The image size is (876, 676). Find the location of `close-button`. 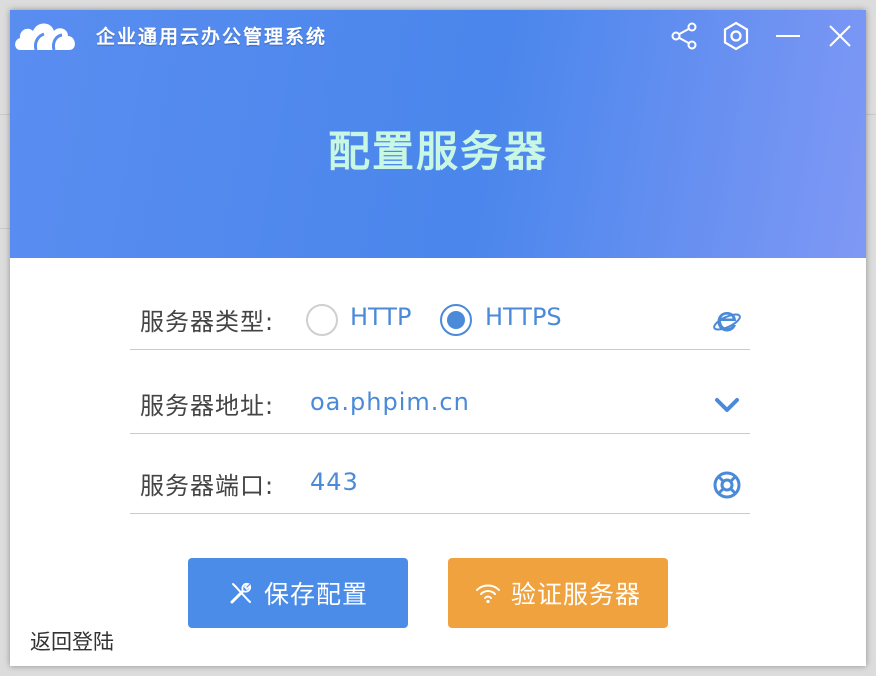

close-button is located at coordinates (840, 36).